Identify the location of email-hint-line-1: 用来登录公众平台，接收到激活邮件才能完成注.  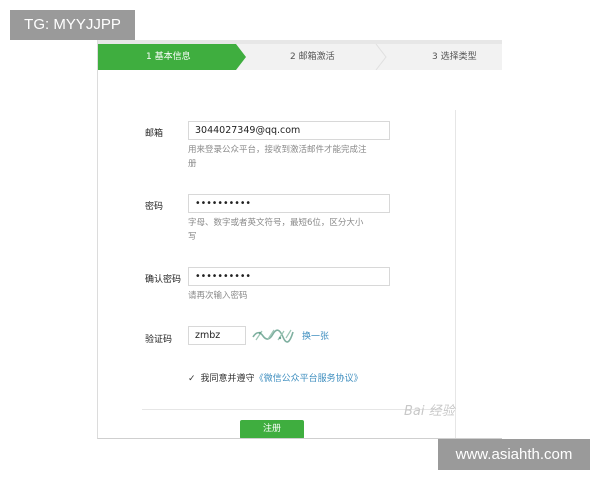
(277, 150).